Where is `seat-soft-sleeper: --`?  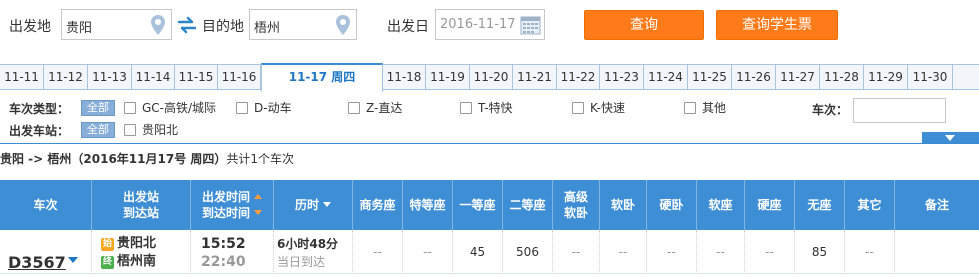
seat-soft-sleeper: -- is located at coordinates (623, 252).